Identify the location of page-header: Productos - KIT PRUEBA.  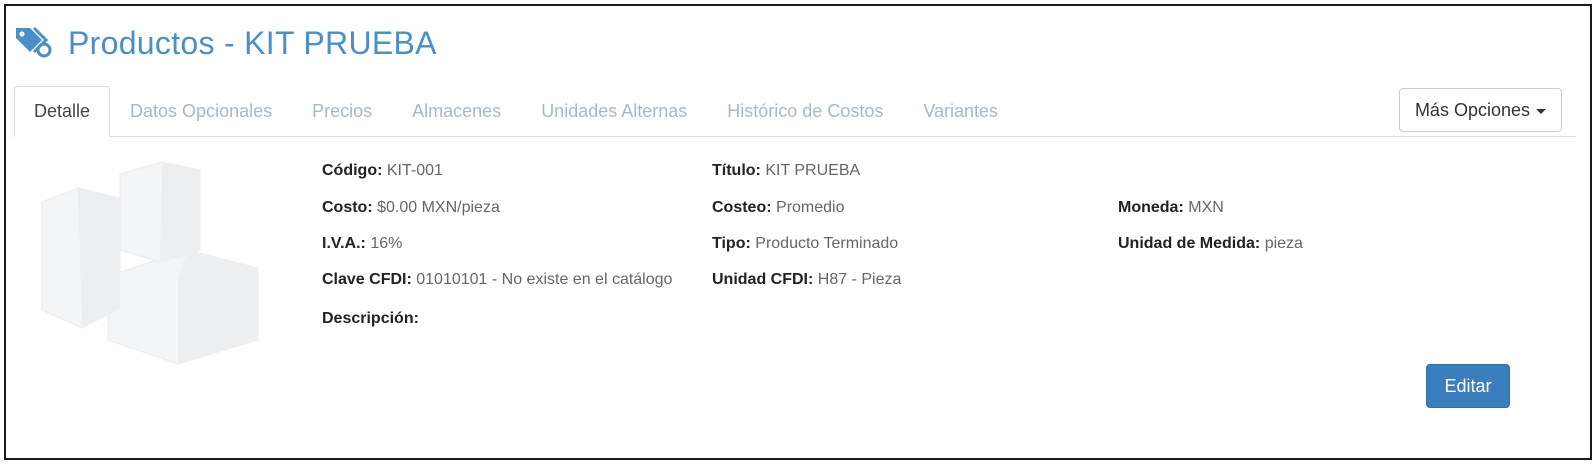
(224, 43).